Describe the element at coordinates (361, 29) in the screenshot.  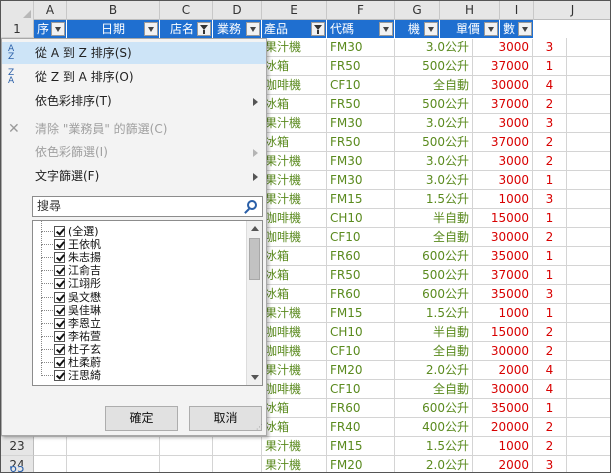
I see `header-code: 代碼` at that location.